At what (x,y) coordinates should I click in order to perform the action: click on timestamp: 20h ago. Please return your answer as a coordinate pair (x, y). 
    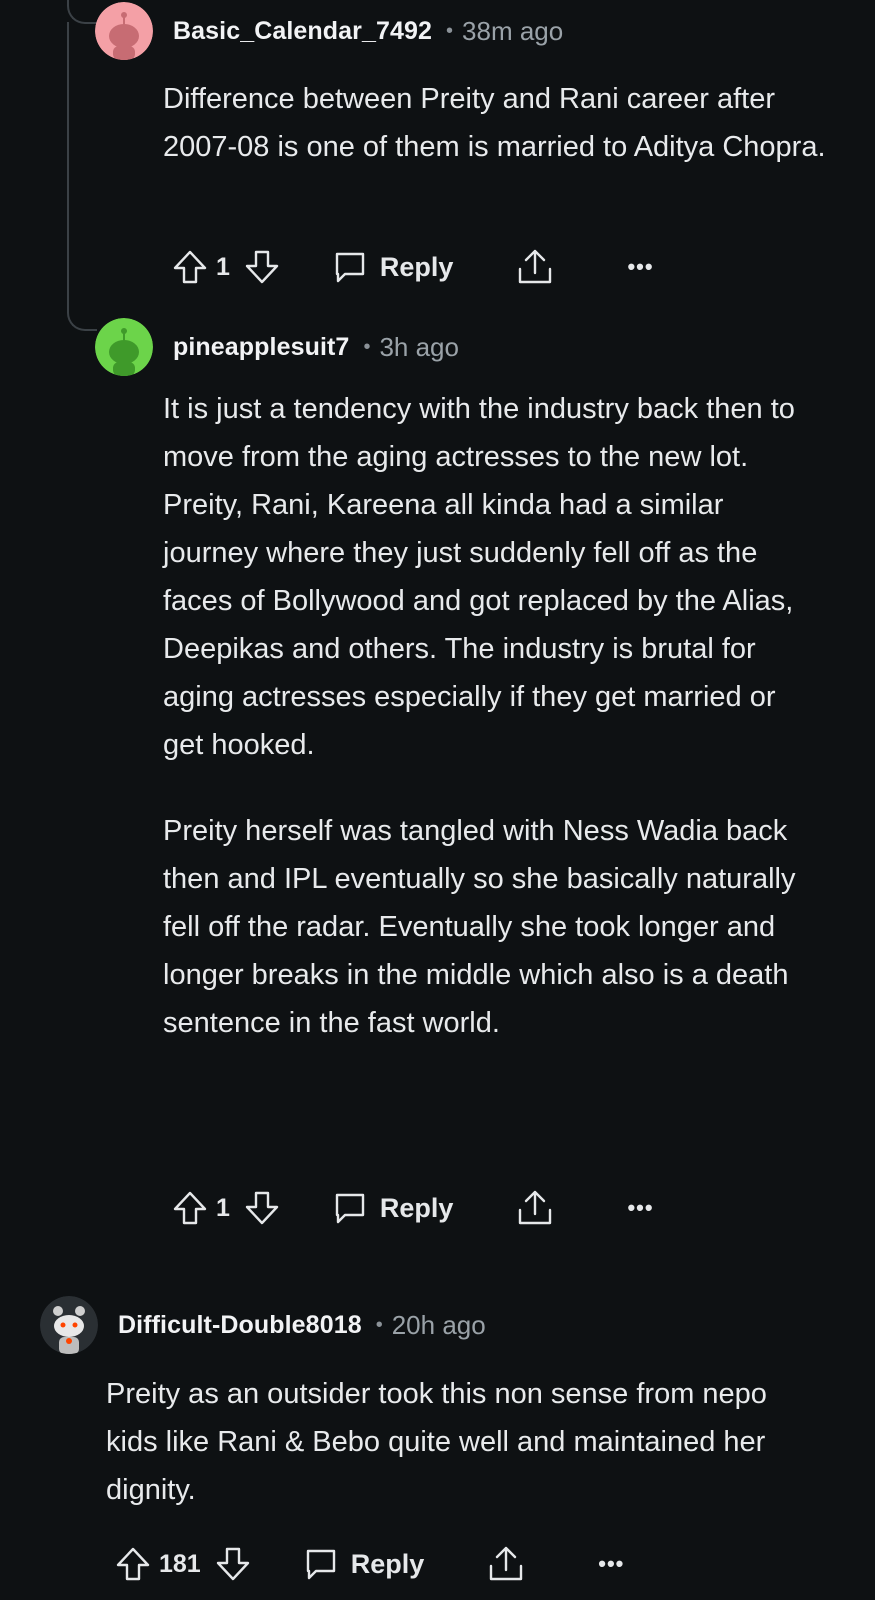
    Looking at the image, I should click on (438, 1324).